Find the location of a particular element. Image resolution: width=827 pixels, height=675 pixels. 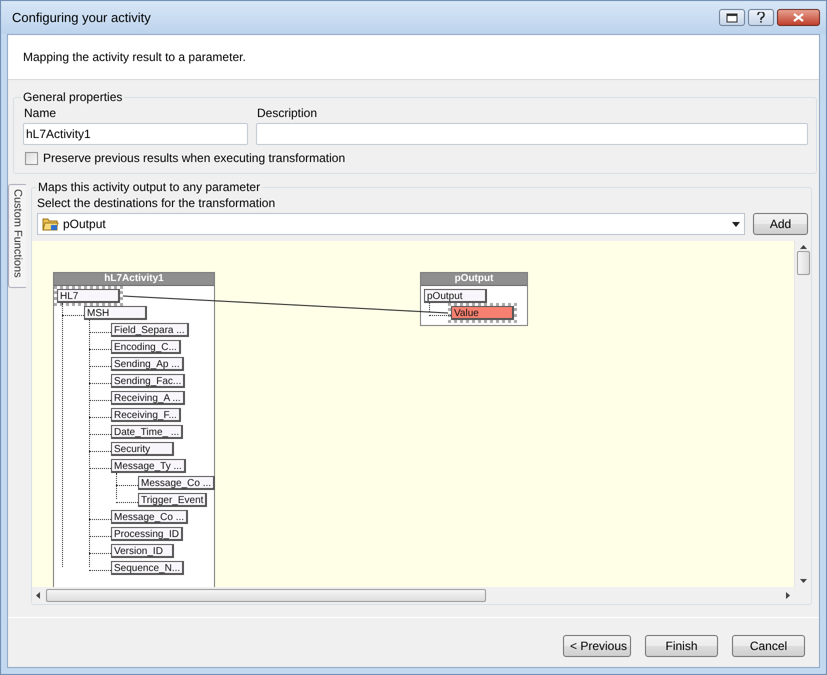

previous-button: < Previous is located at coordinates (597, 646).